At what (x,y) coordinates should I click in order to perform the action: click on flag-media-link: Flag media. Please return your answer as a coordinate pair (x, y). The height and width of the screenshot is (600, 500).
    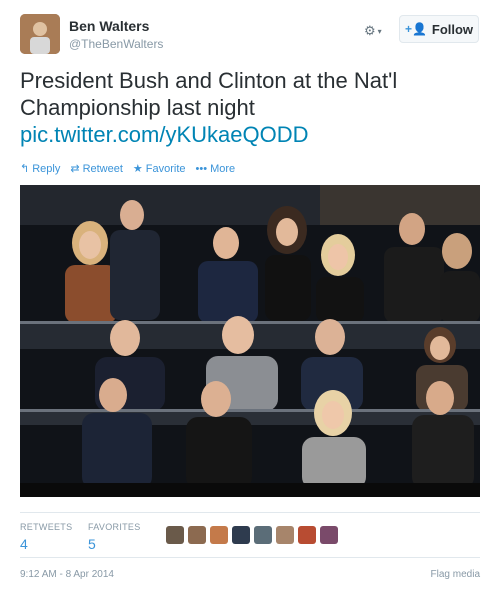
    Looking at the image, I should click on (455, 574).